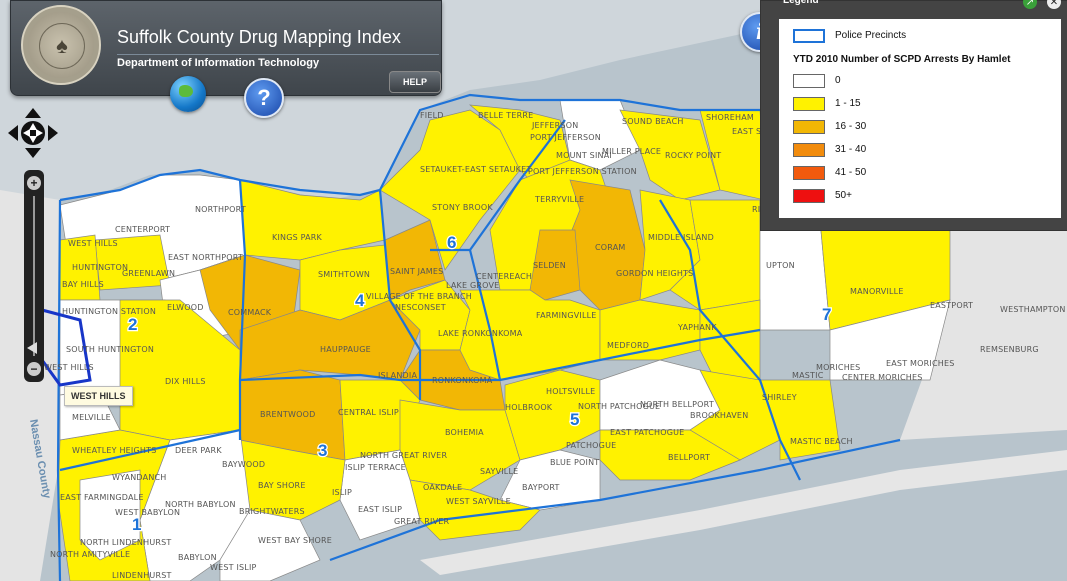 Image resolution: width=1067 pixels, height=581 pixels. Describe the element at coordinates (419, 296) in the screenshot. I see `hamlet-label: VILLAGE OF THE BRANCH` at that location.